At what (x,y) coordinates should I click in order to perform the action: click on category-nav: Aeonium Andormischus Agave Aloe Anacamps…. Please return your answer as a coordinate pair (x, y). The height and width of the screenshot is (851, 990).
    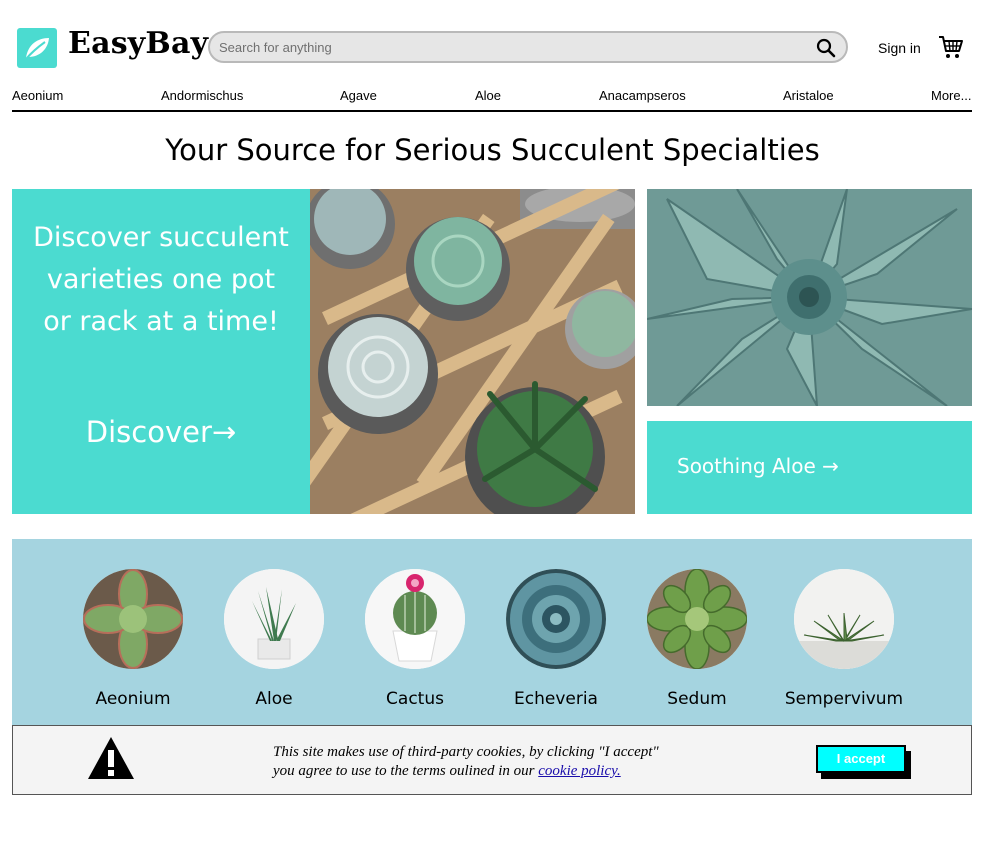
    Looking at the image, I should click on (492, 99).